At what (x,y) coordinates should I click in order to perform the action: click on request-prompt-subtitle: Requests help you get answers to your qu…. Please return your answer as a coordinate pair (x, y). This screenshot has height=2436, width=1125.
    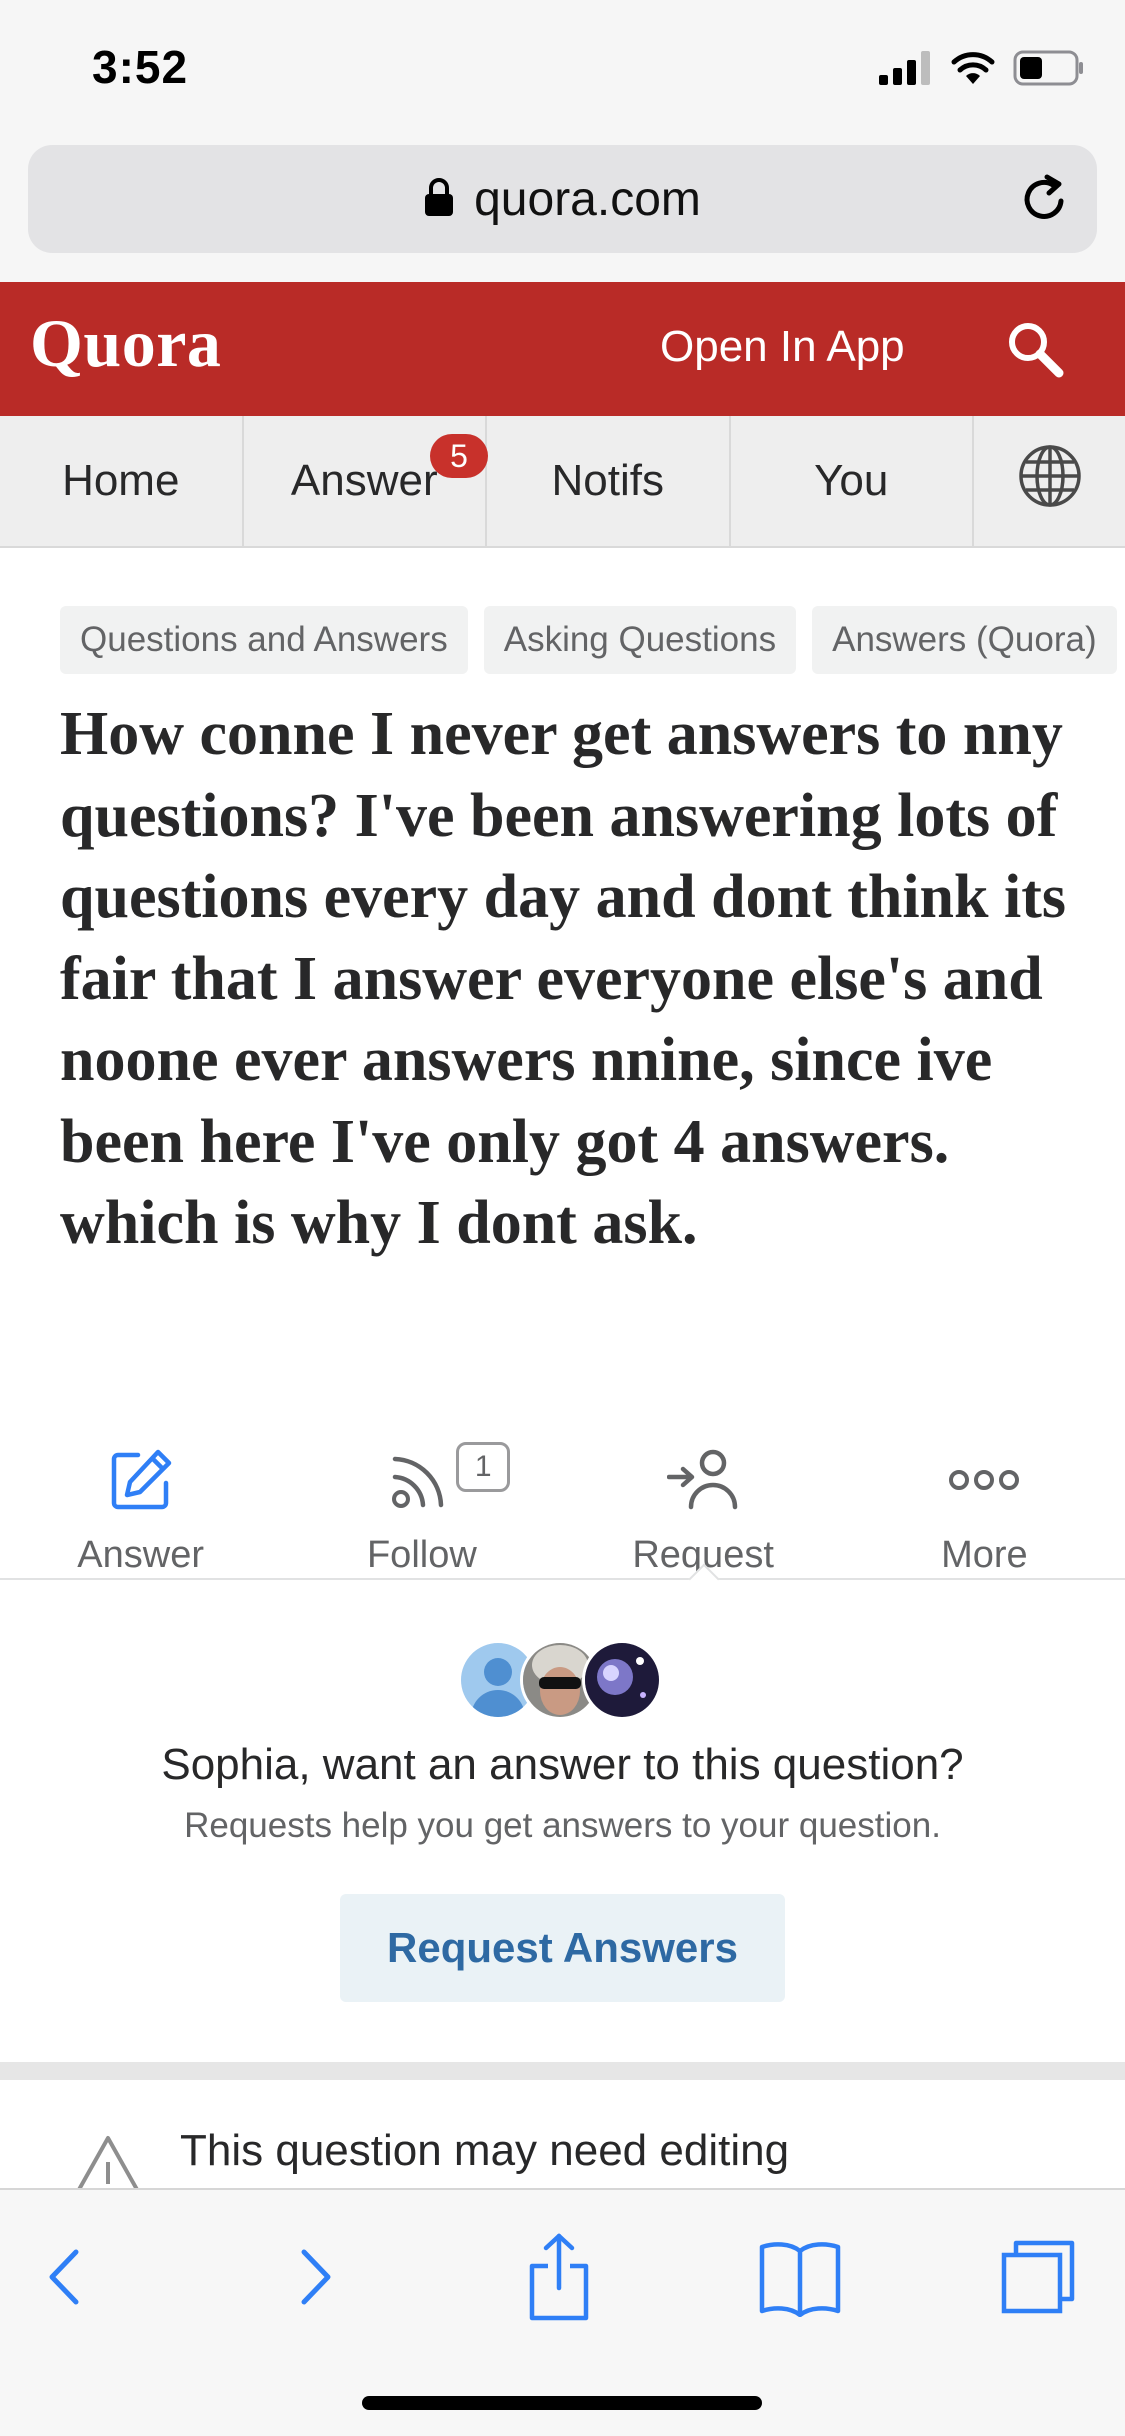
    Looking at the image, I should click on (562, 1825).